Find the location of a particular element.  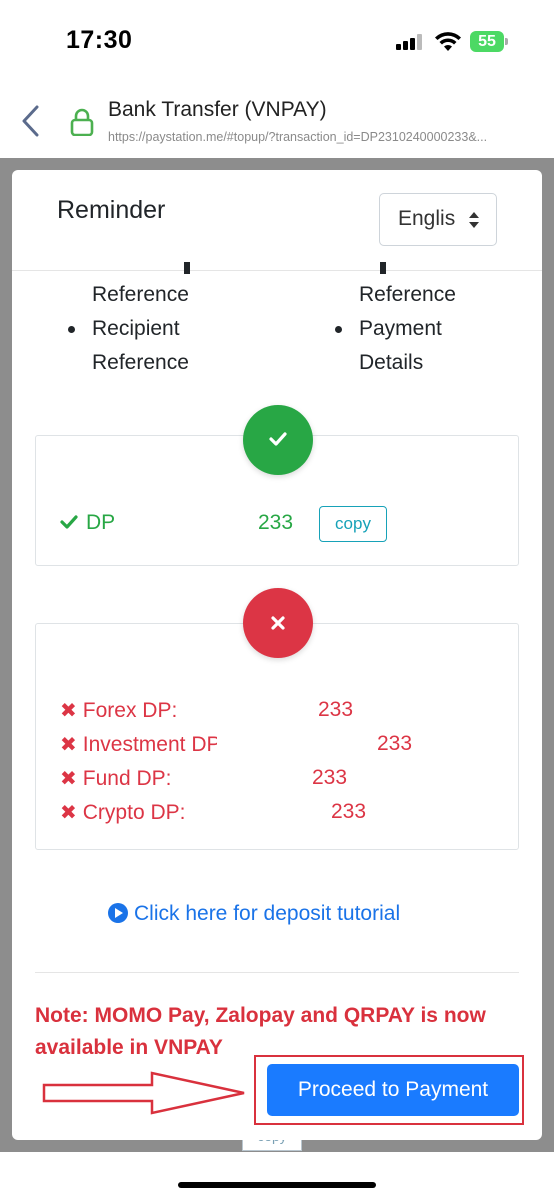

wifi-icon is located at coordinates (448, 41).